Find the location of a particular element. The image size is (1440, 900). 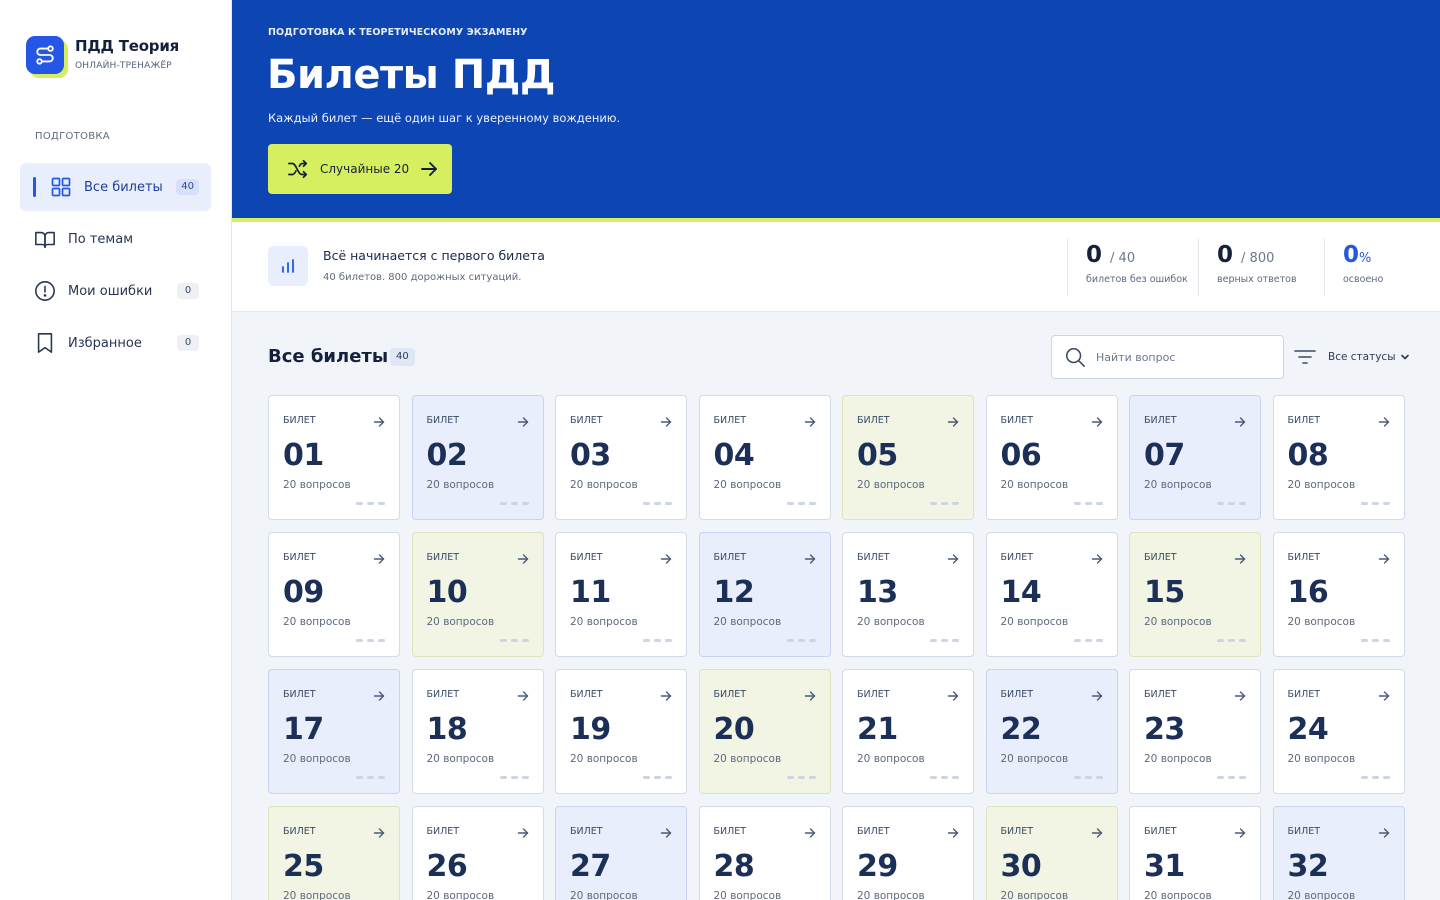

ticket-card: БИЛЕТ 11 20 вопросов is located at coordinates (621, 594).